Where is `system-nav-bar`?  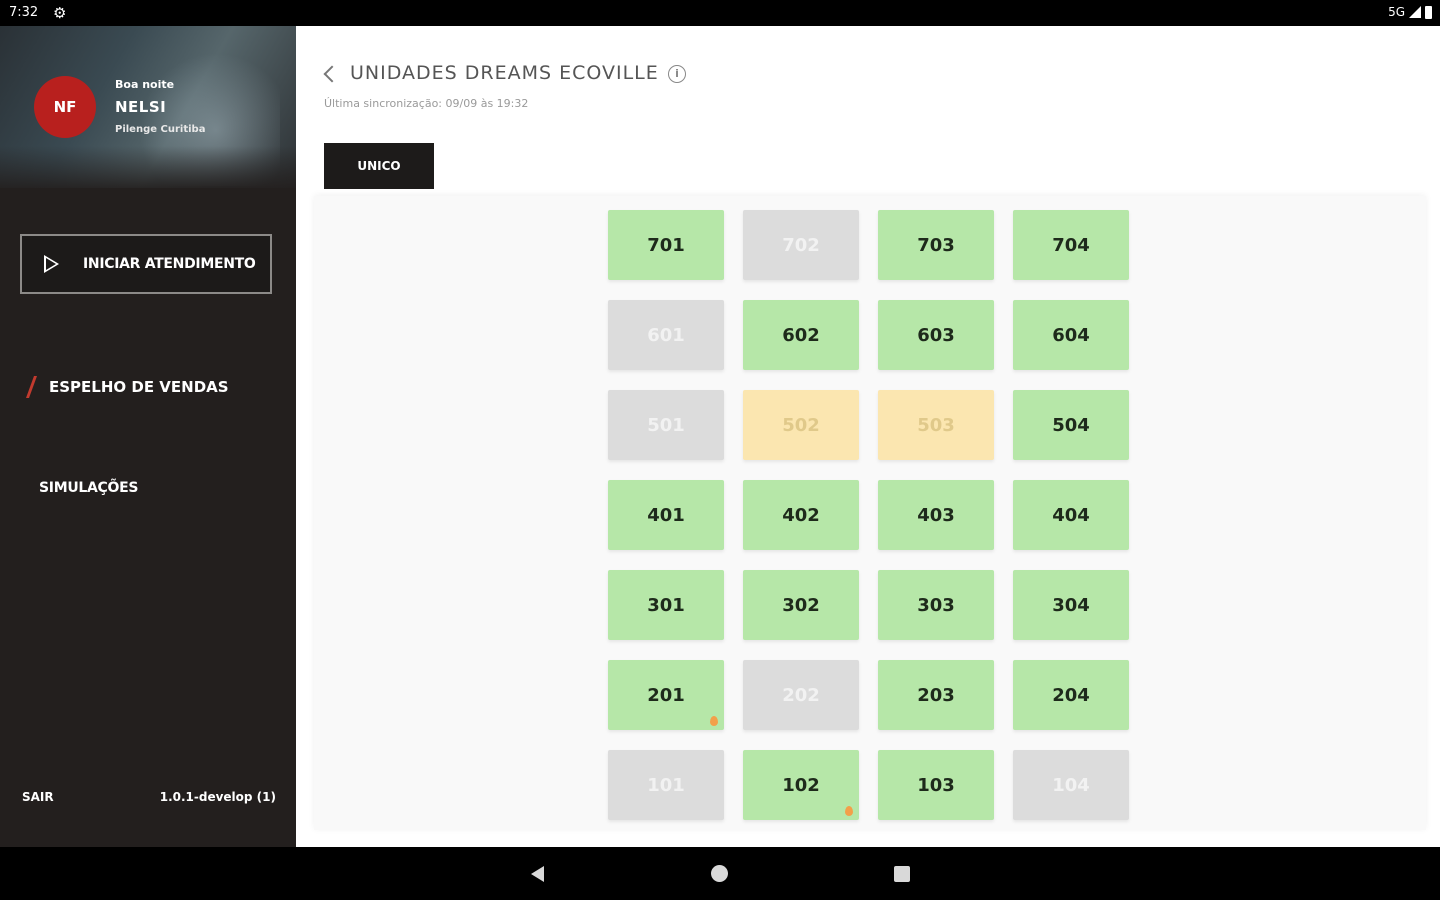 system-nav-bar is located at coordinates (720, 873).